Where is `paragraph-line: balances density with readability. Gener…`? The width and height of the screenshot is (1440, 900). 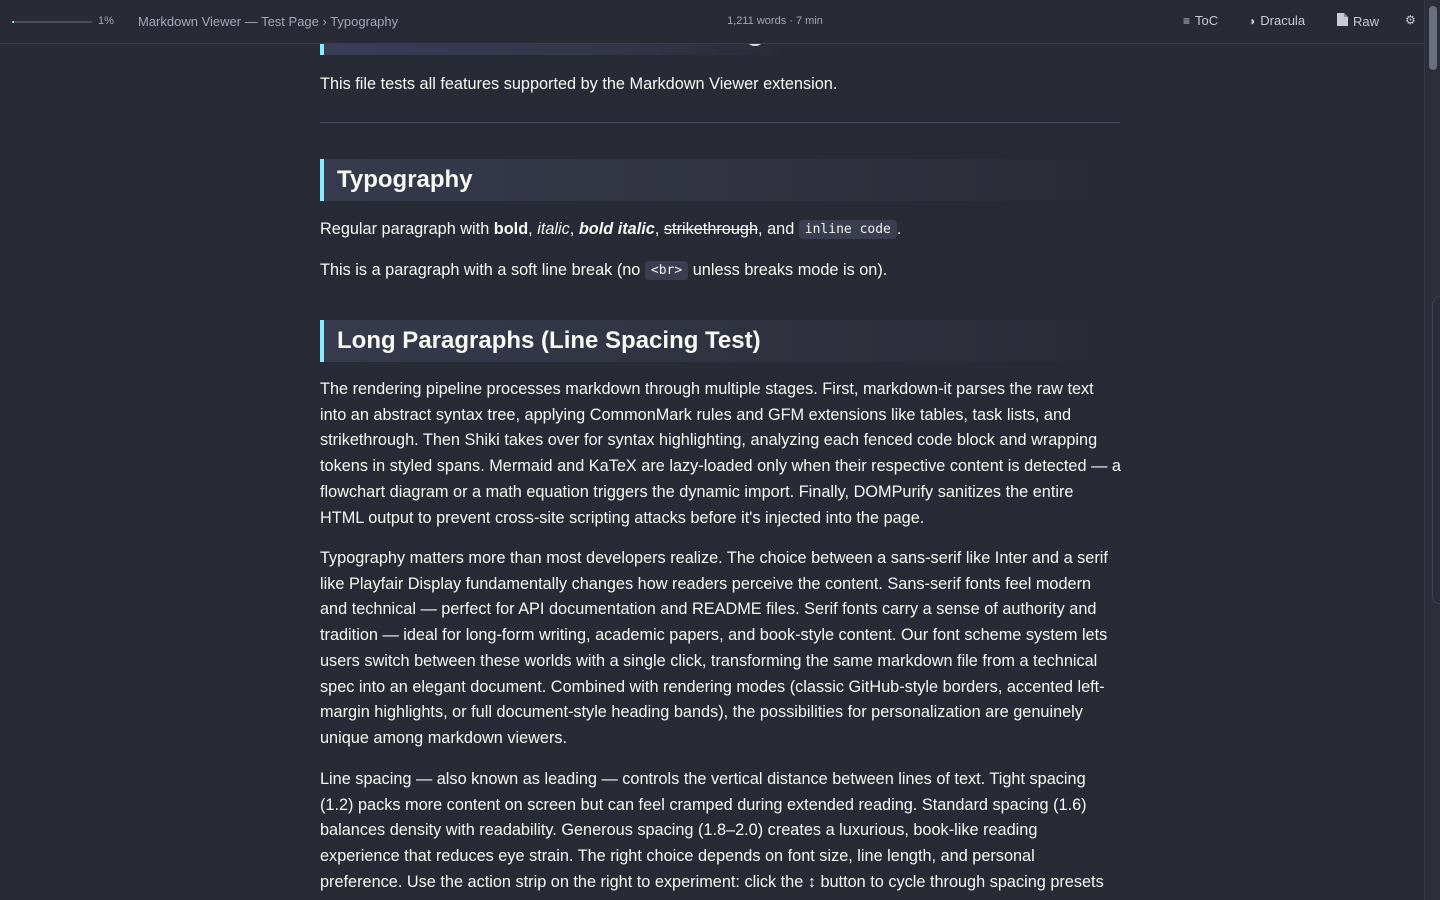
paragraph-line: balances density with readability. Gener… is located at coordinates (679, 830).